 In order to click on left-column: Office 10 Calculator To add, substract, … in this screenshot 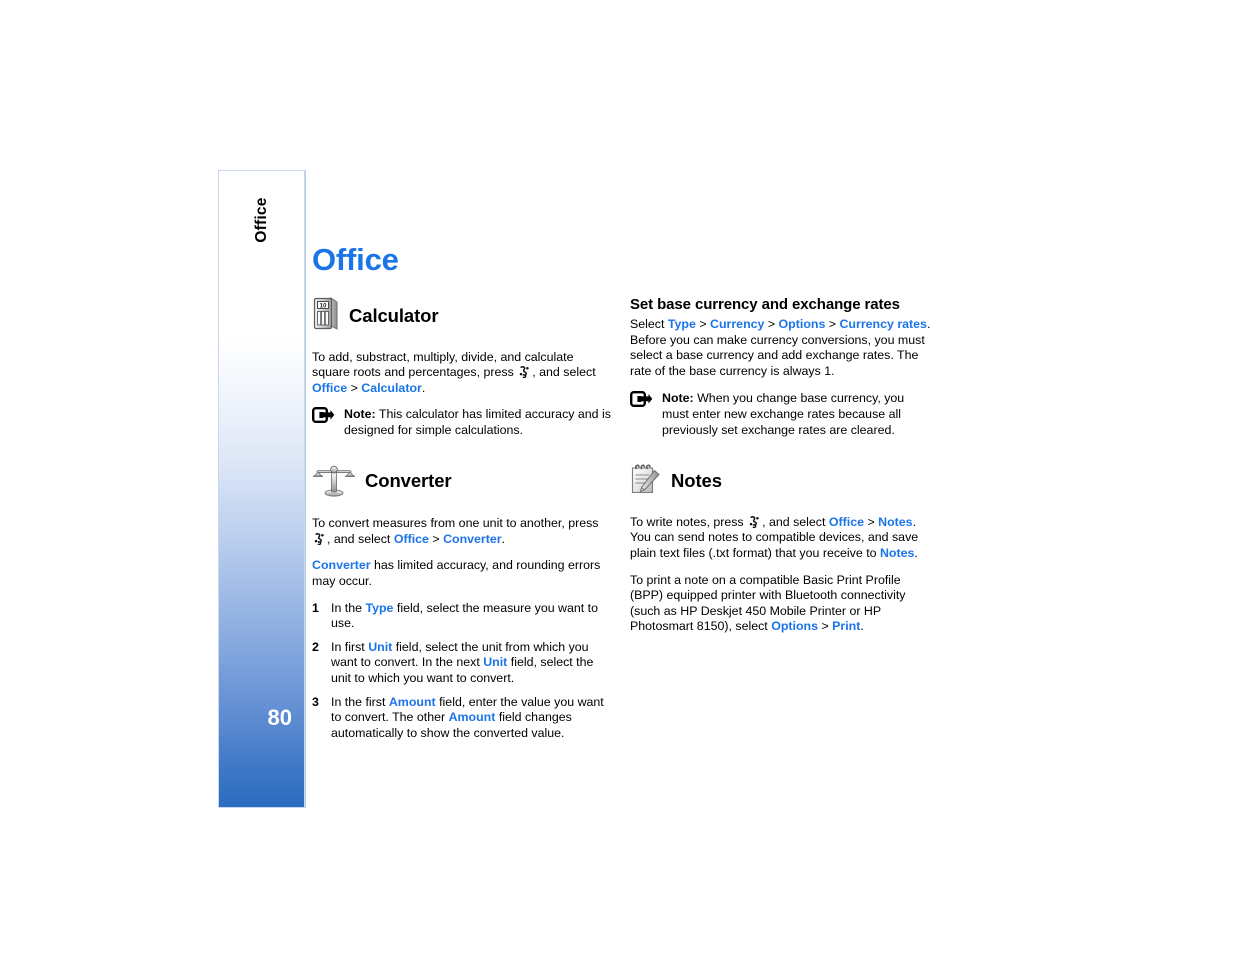, I will do `click(463, 496)`.